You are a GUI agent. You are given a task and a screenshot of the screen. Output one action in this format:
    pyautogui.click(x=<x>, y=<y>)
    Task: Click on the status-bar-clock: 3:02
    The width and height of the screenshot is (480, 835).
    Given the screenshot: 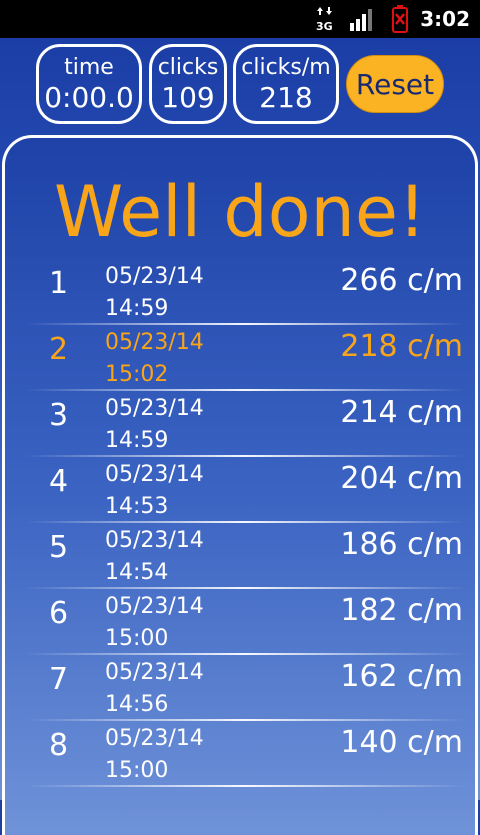 What is the action you would take?
    pyautogui.click(x=445, y=19)
    